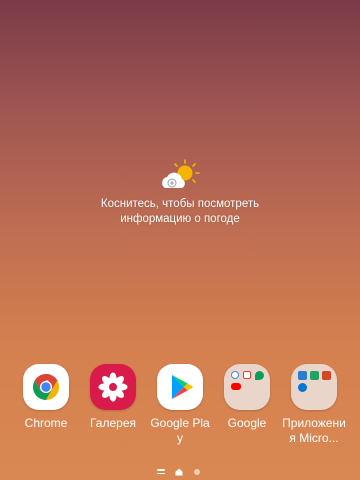 The height and width of the screenshot is (480, 360). I want to click on app-gallery: Галерея, so click(113, 397).